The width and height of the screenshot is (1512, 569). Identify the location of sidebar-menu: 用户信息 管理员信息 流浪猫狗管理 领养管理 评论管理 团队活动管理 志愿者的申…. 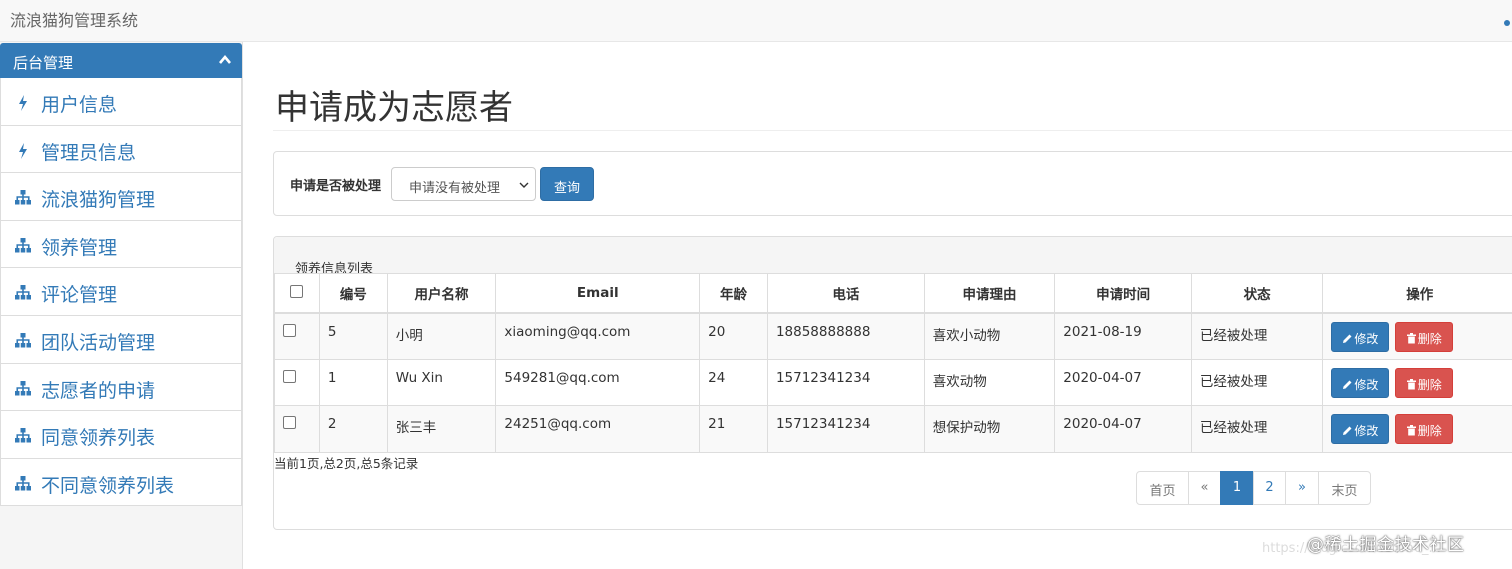
(121, 292).